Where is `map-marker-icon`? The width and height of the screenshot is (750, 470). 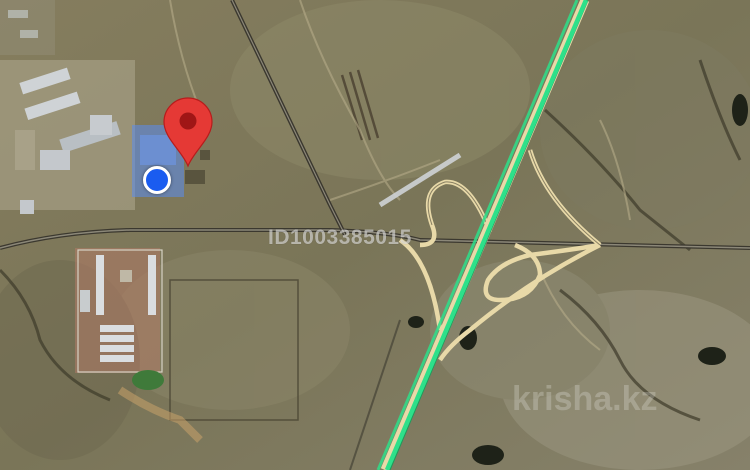
map-marker-icon is located at coordinates (188, 132).